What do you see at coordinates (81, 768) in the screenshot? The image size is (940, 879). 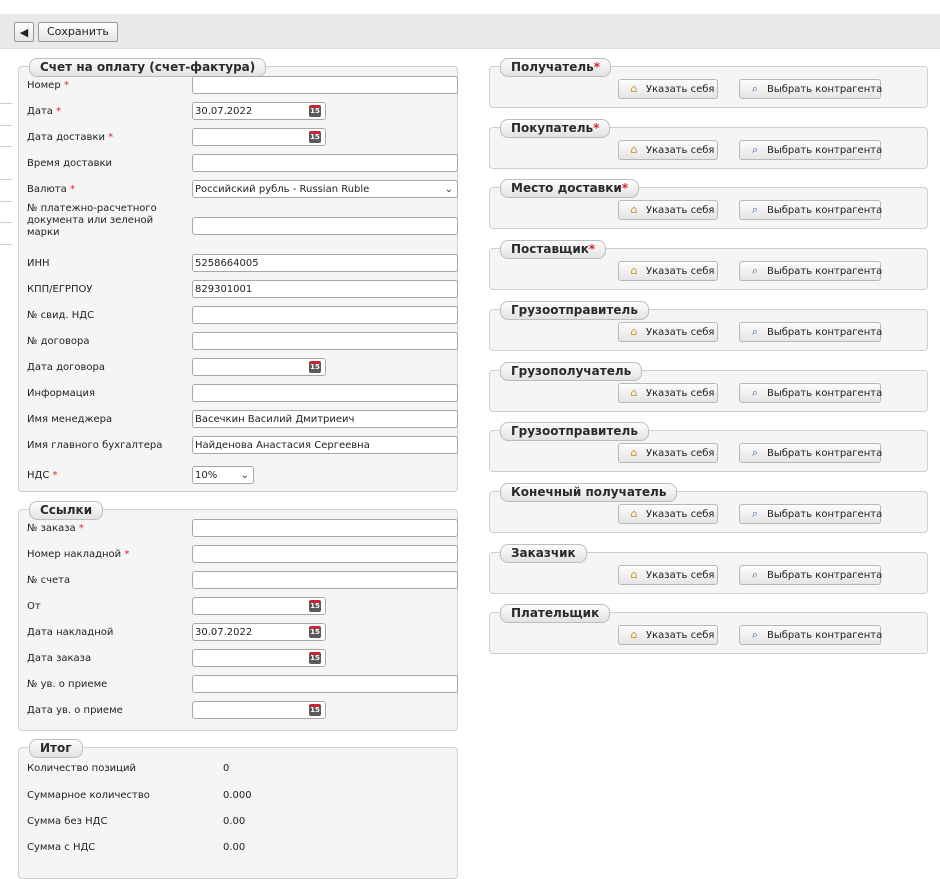 I see `total-label: Количество позиций` at bounding box center [81, 768].